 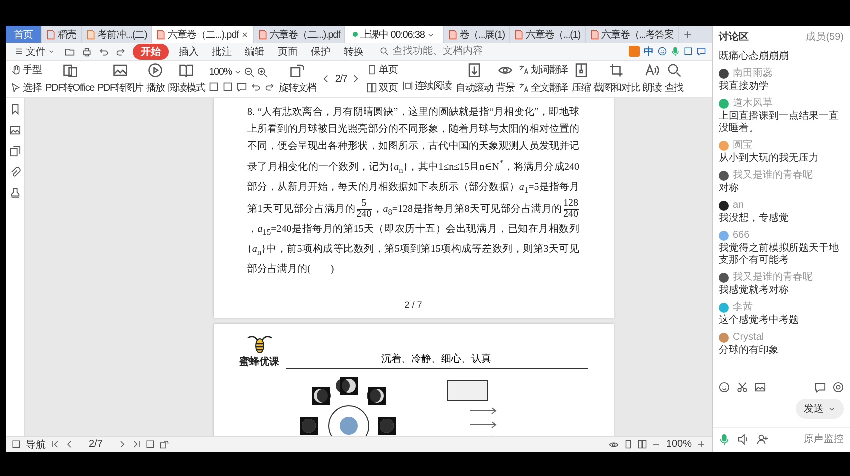 What do you see at coordinates (754, 291) in the screenshot?
I see `chat-message: 我感觉就考对称` at bounding box center [754, 291].